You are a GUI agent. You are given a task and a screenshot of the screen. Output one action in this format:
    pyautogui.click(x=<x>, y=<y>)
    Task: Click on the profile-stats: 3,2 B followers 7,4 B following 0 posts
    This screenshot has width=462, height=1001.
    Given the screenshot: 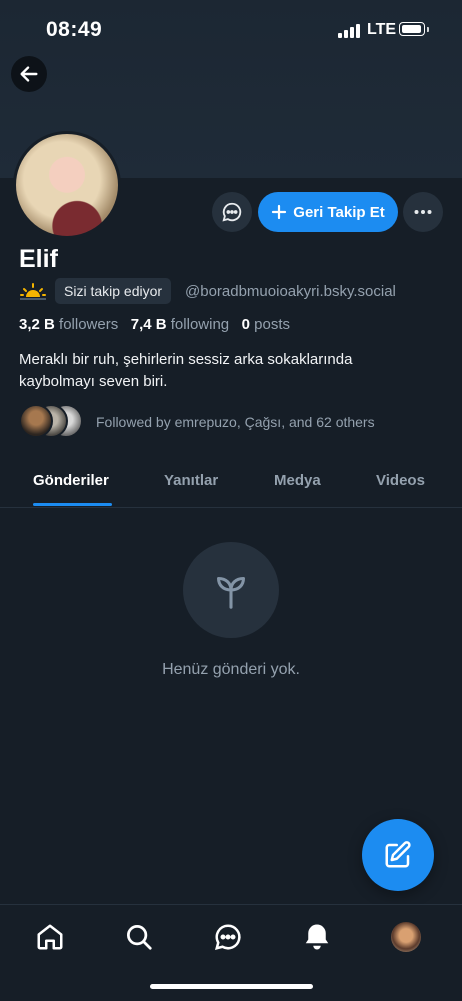 What is the action you would take?
    pyautogui.click(x=154, y=324)
    